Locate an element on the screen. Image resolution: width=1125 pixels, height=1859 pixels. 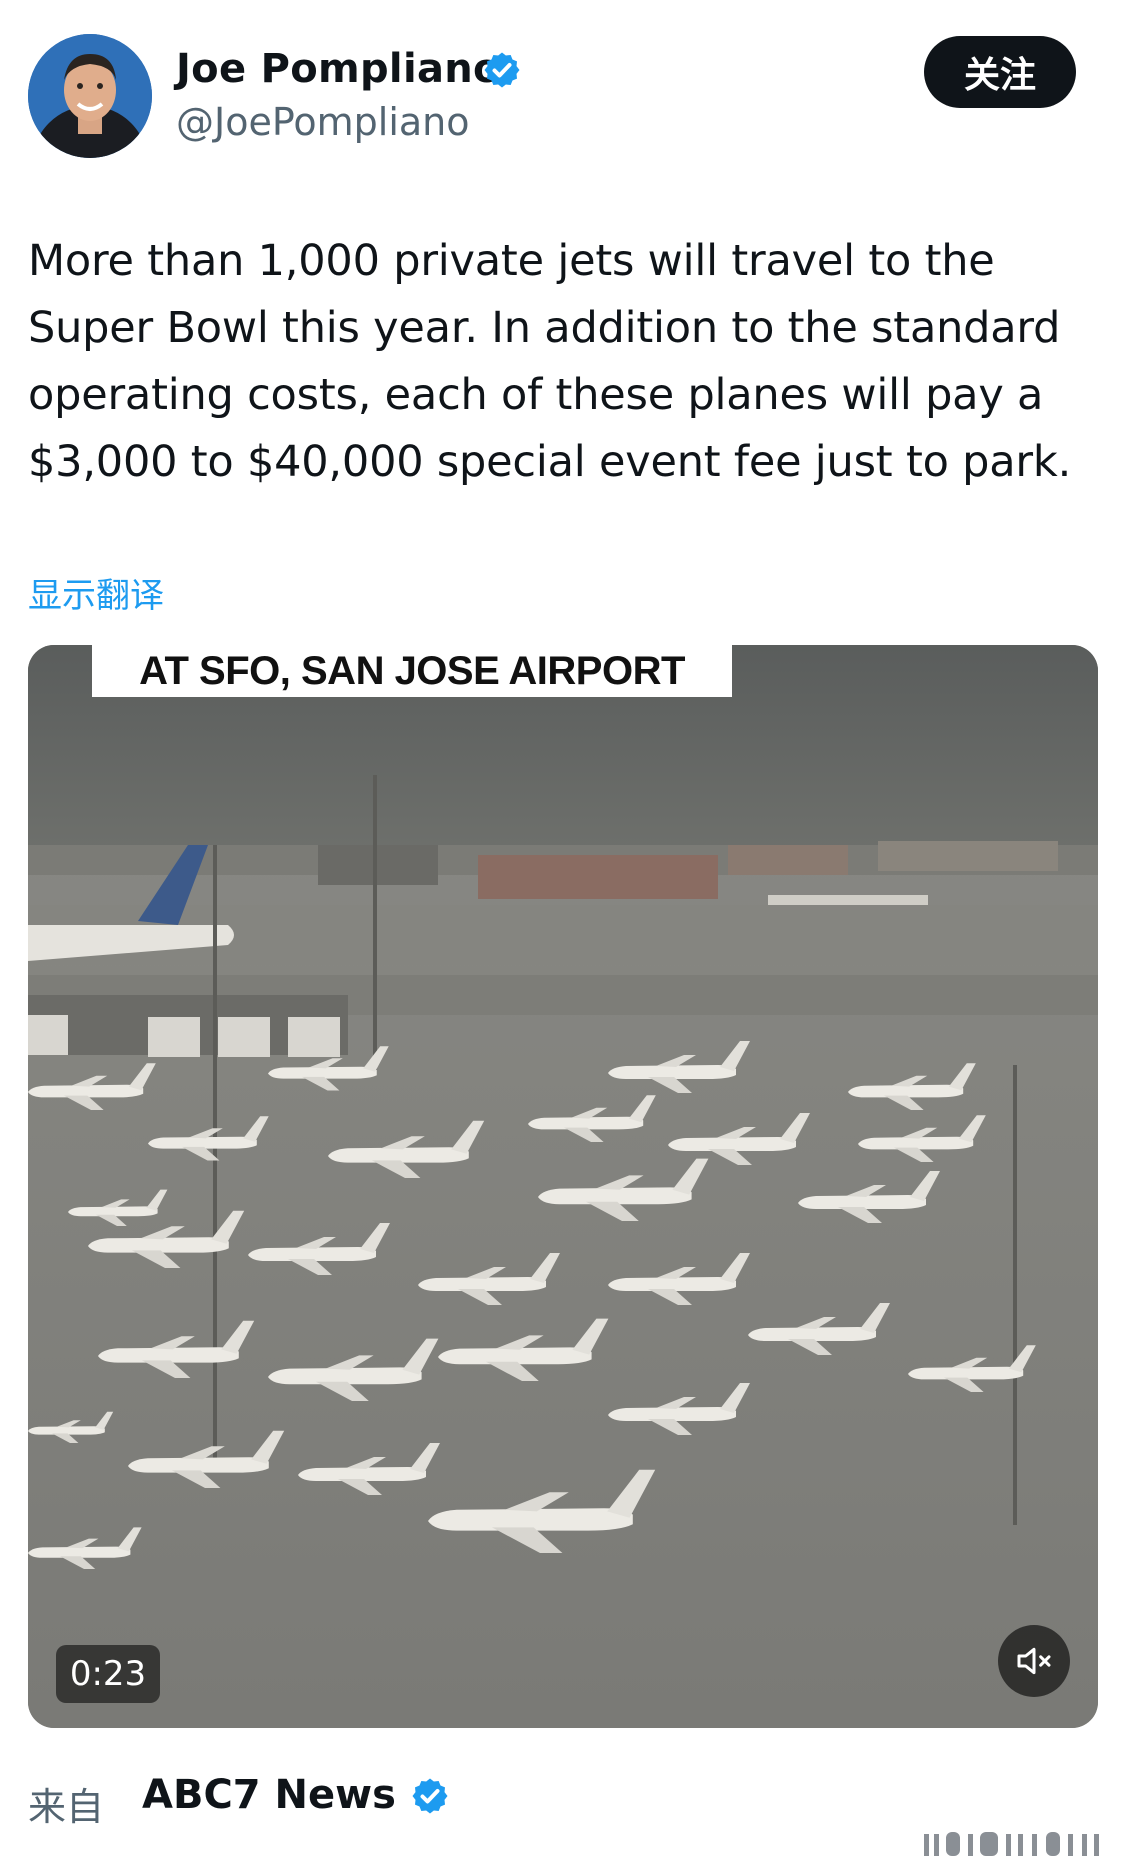
avatar-photo is located at coordinates (90, 96).